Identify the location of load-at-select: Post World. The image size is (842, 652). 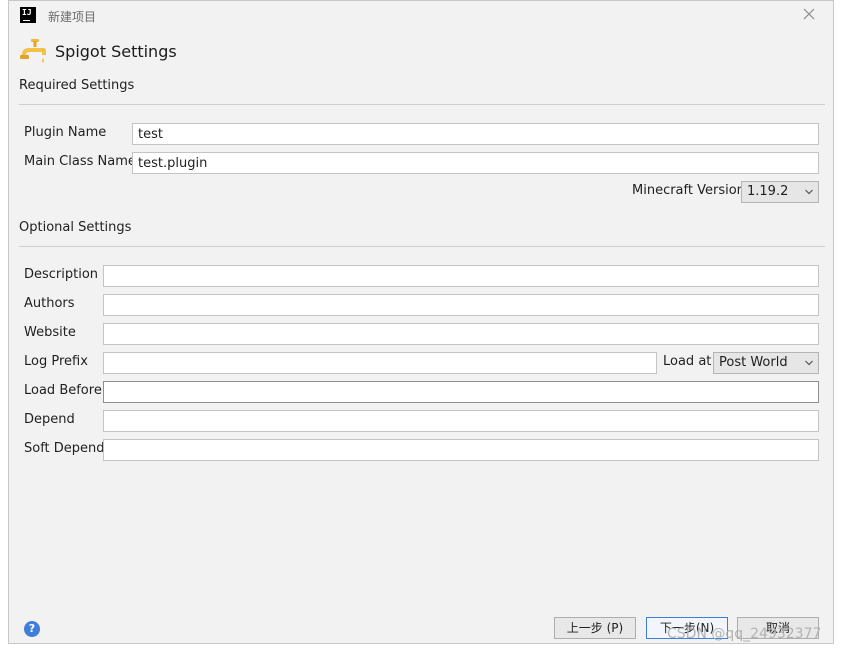
(766, 363).